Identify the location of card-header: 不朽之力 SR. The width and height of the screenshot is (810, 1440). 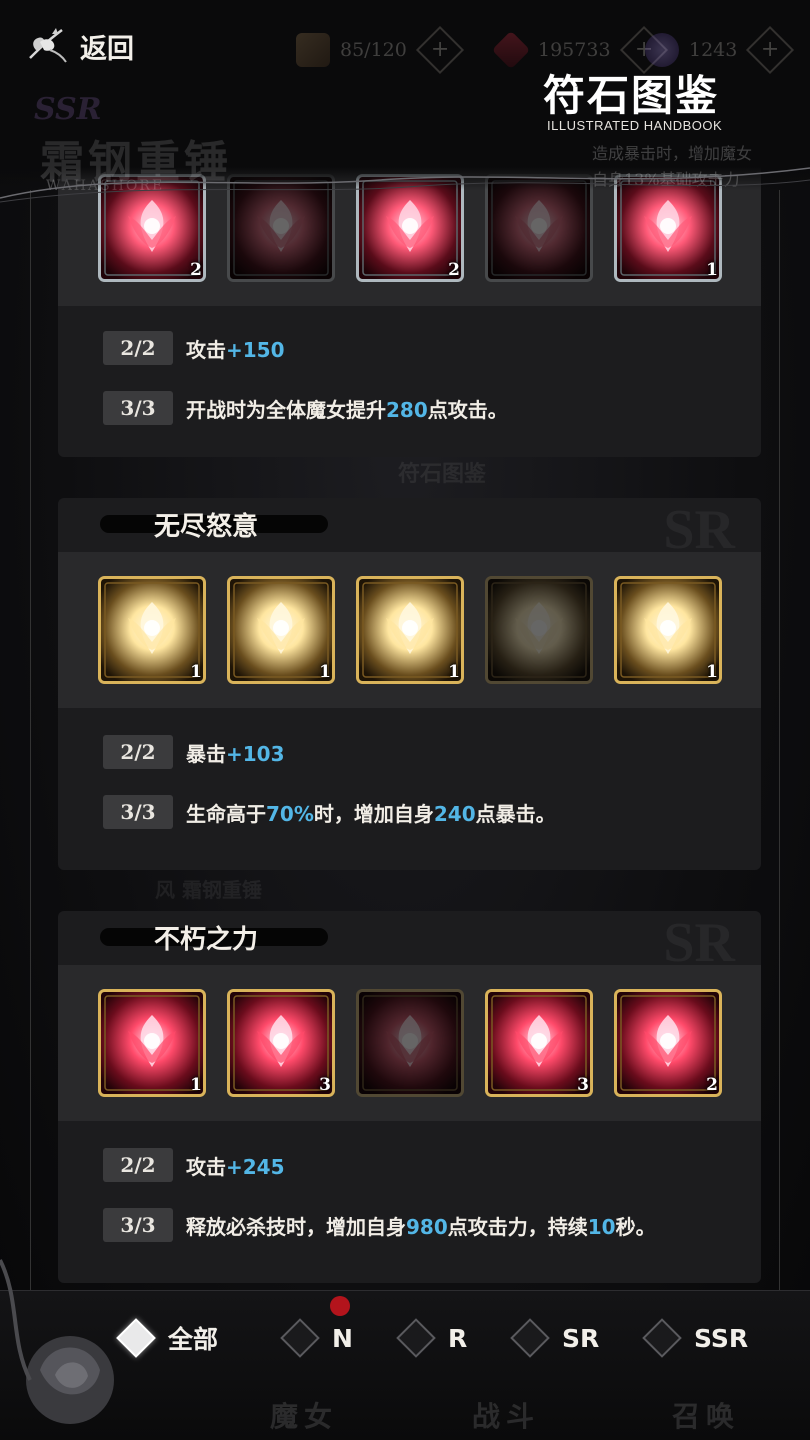
(409, 942).